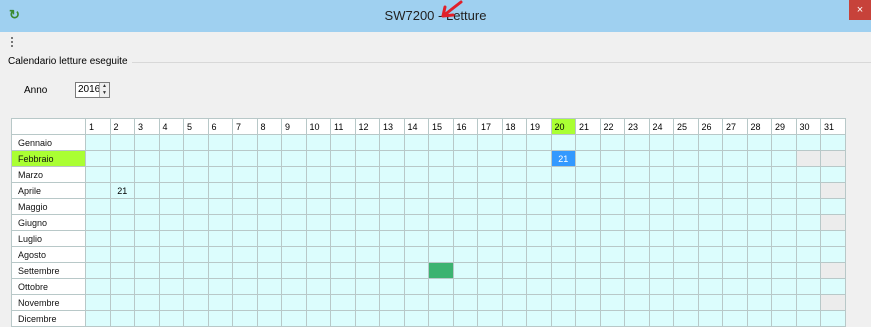 This screenshot has width=871, height=327. Describe the element at coordinates (784, 126) in the screenshot. I see `day-header: 29` at that location.